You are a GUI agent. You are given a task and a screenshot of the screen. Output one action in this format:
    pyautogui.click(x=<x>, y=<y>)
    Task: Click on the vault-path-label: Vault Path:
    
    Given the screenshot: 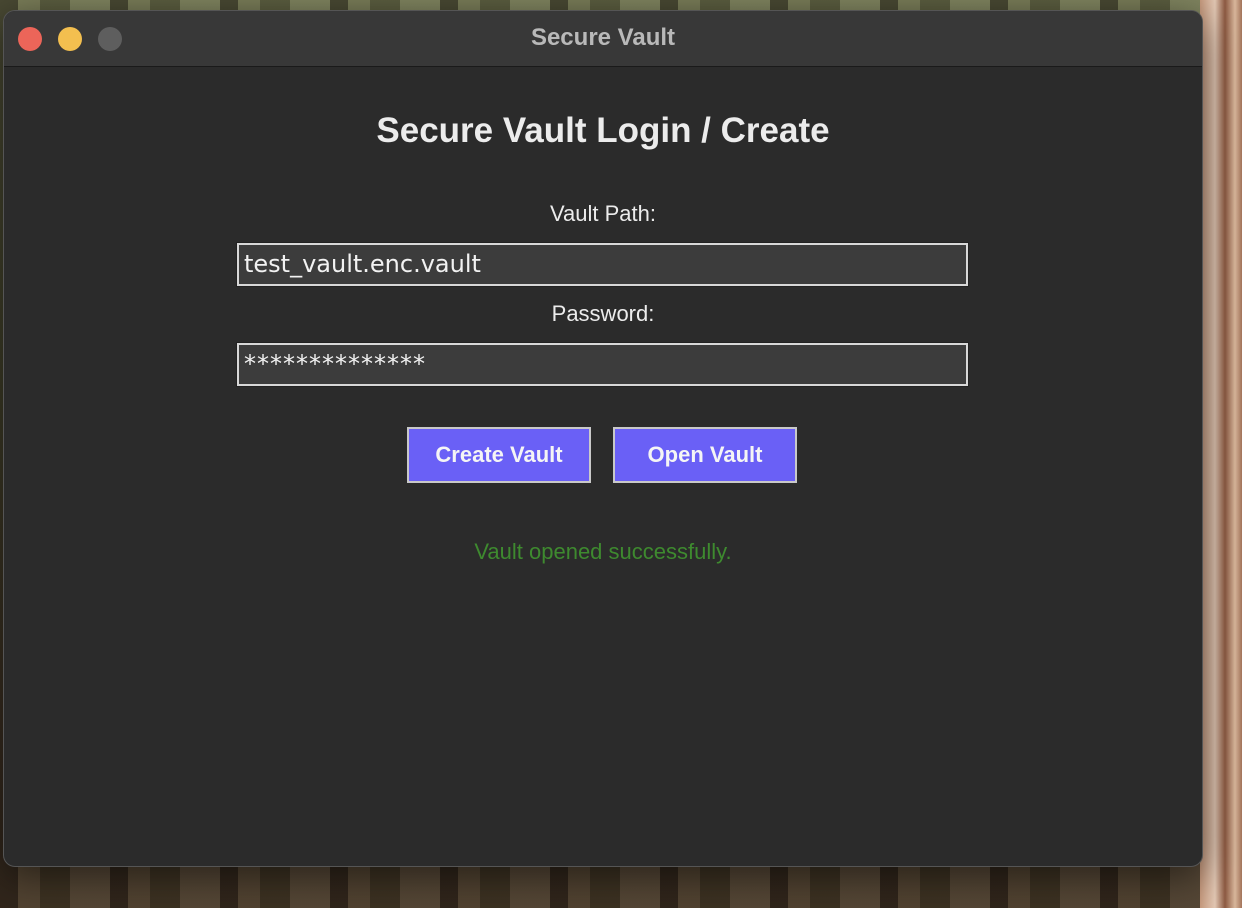 What is the action you would take?
    pyautogui.click(x=603, y=213)
    